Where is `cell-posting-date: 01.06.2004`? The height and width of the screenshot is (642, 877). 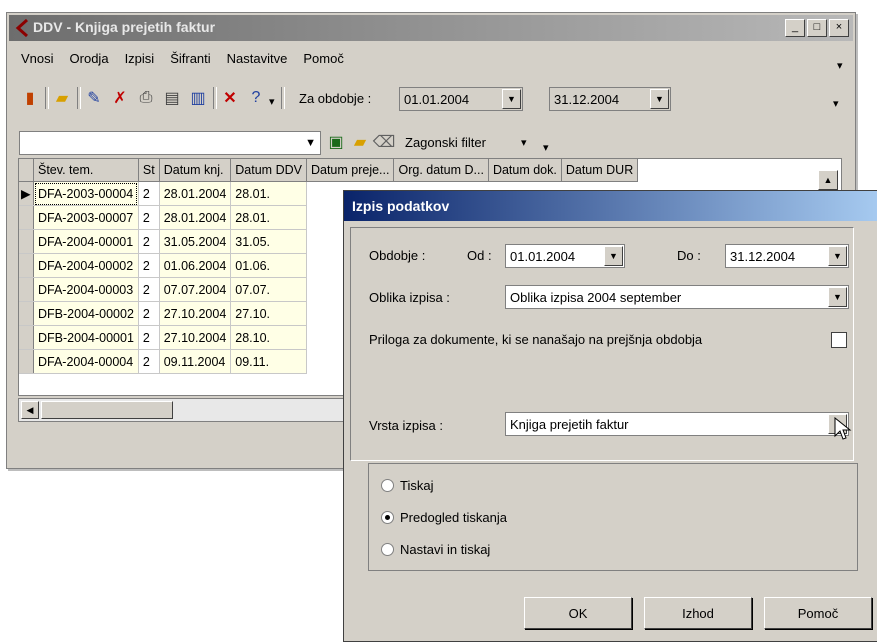
cell-posting-date: 01.06.2004 is located at coordinates (195, 265).